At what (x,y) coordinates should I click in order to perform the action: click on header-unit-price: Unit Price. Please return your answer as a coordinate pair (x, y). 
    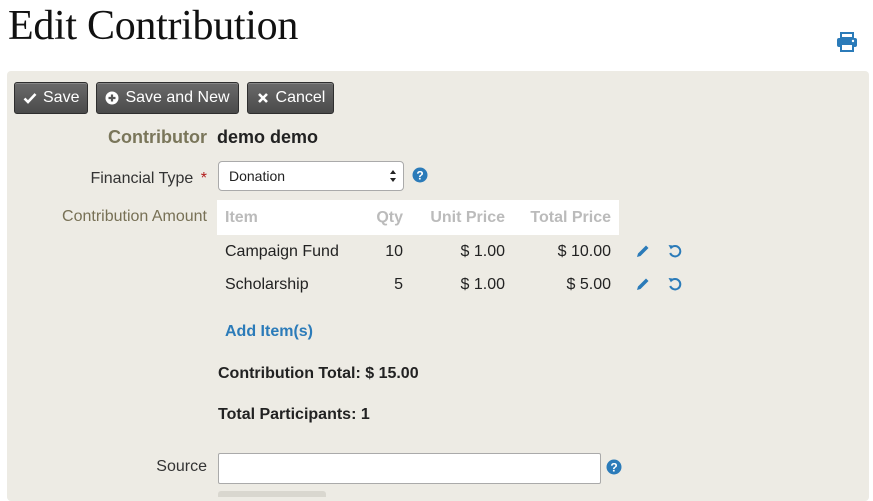
    Looking at the image, I should click on (462, 217).